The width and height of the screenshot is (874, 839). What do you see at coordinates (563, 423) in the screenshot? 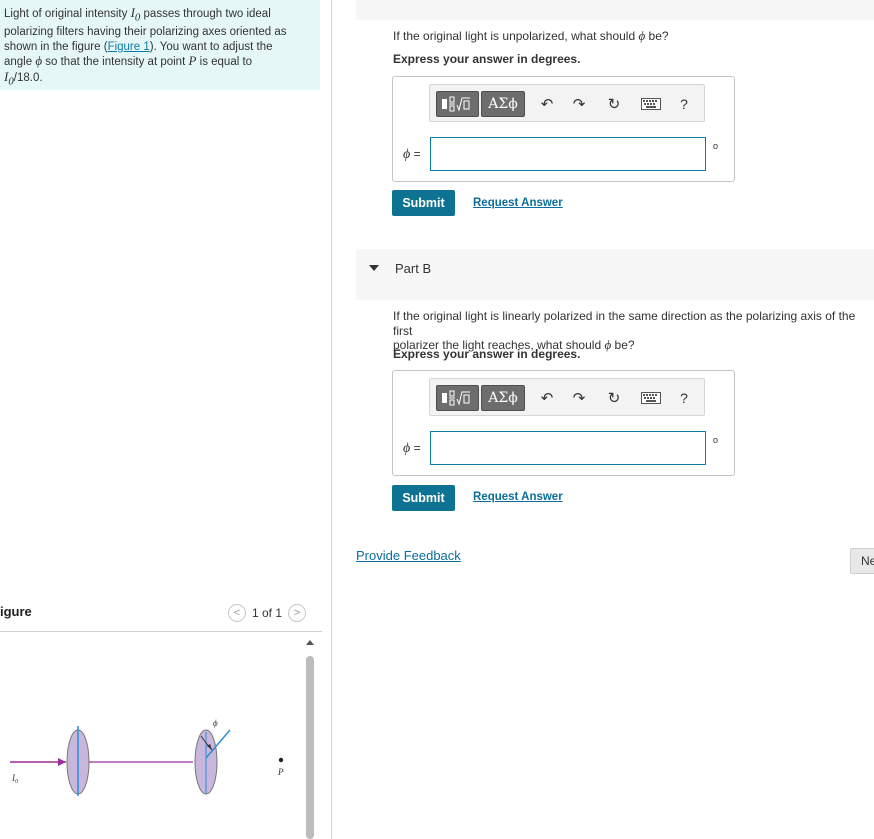
I see `part-b-answer-box: ΑΣϕ ↶ ↷ ↻ ? ϕ = o` at bounding box center [563, 423].